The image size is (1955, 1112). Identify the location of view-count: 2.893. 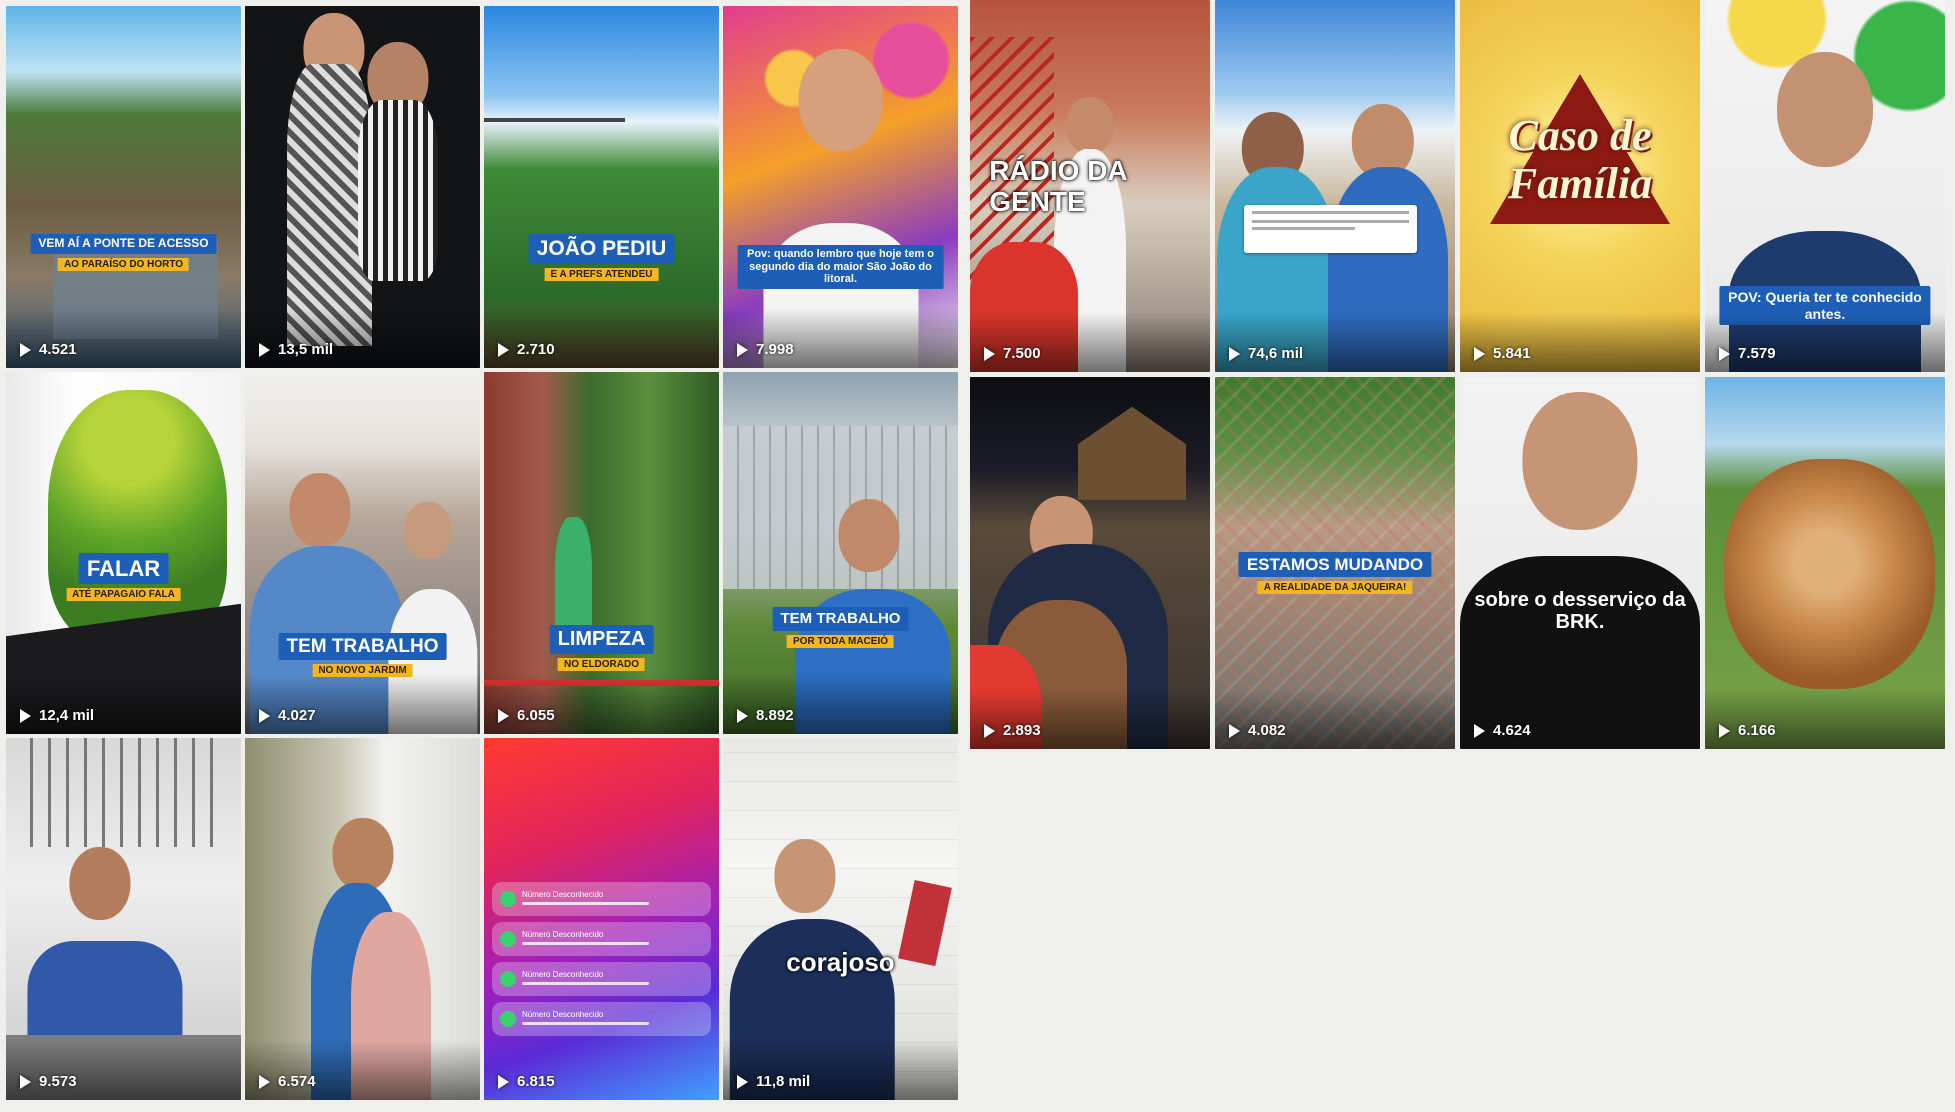
(1012, 730).